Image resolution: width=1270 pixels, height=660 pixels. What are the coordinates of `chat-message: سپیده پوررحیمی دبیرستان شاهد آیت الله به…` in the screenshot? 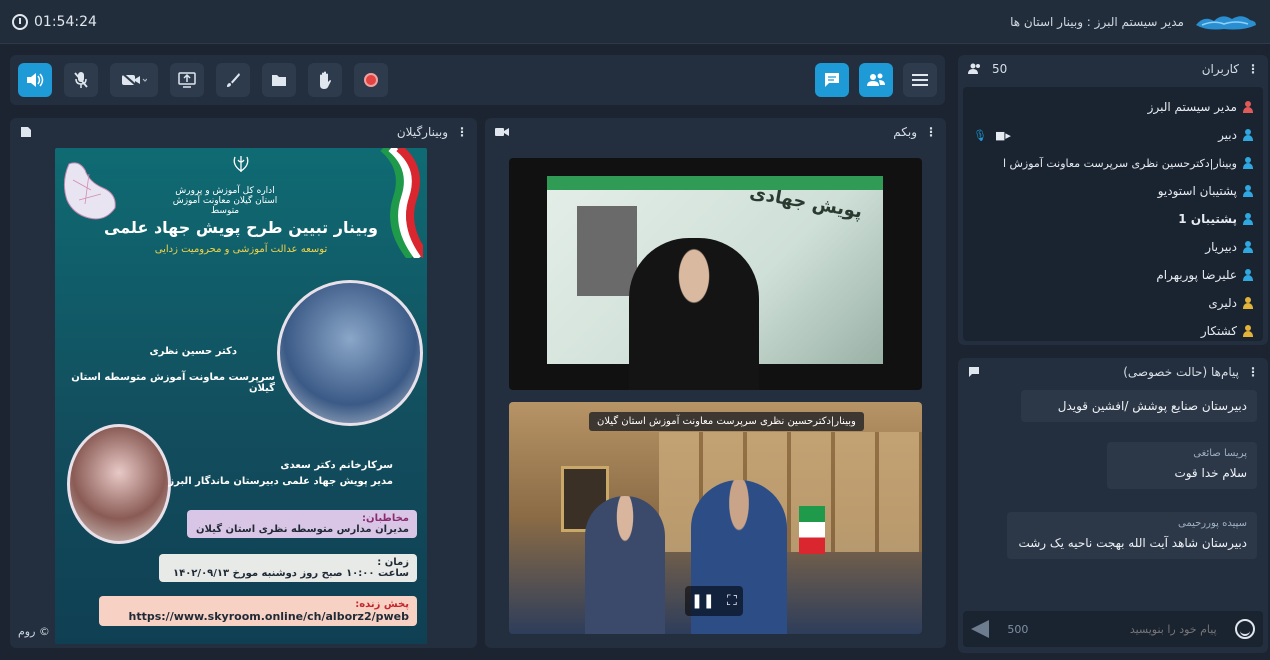 It's located at (1132, 535).